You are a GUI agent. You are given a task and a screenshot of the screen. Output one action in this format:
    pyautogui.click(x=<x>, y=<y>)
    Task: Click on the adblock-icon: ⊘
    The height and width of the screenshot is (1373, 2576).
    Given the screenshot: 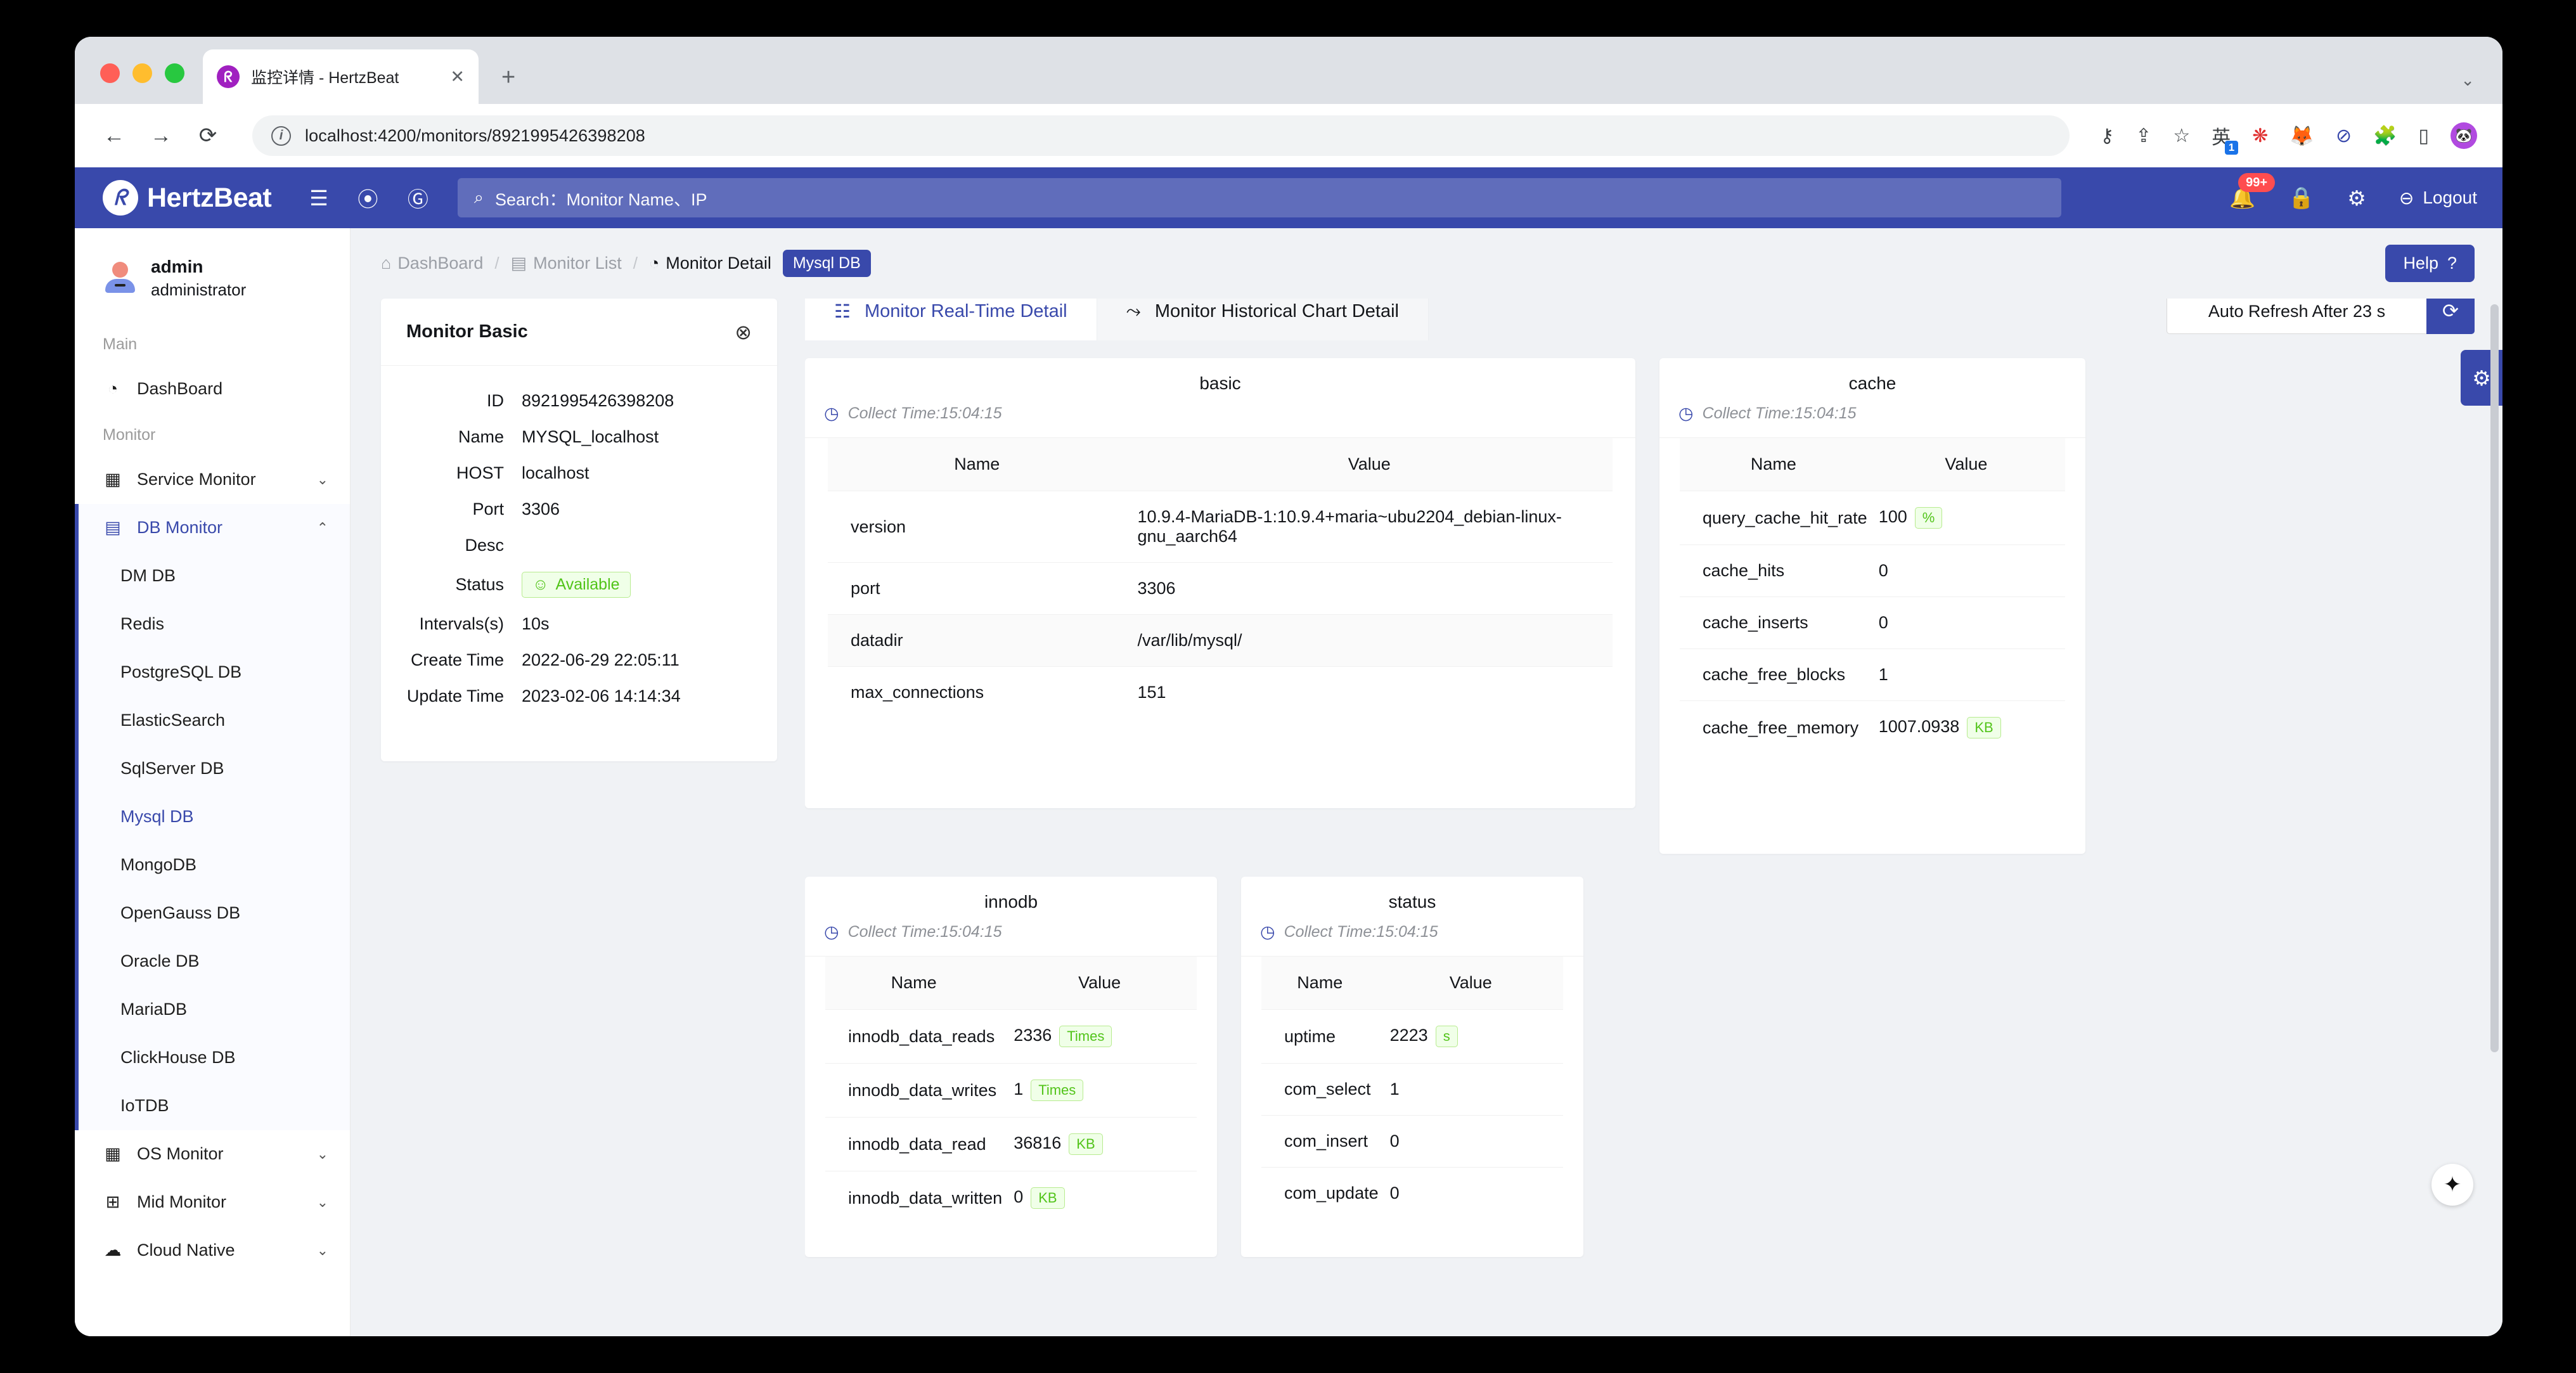 What is the action you would take?
    pyautogui.click(x=2344, y=136)
    